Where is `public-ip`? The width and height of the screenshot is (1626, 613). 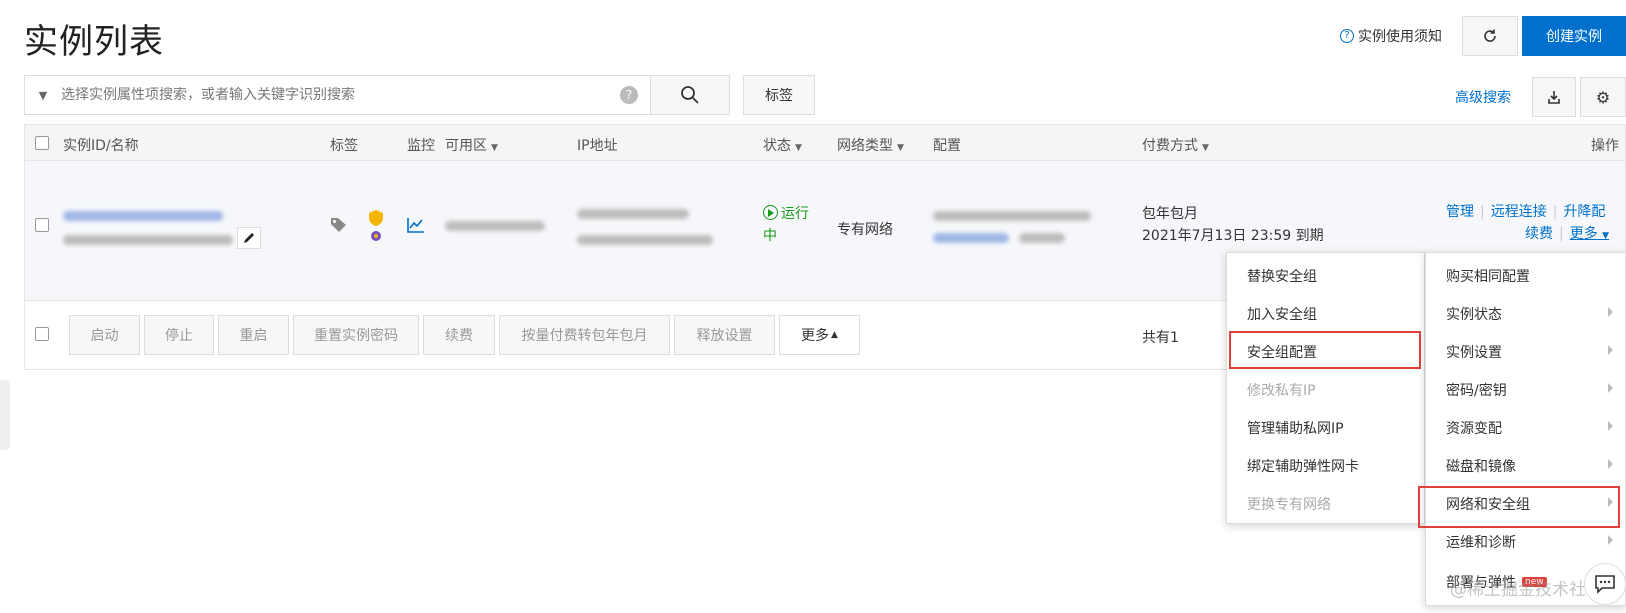
public-ip is located at coordinates (633, 214).